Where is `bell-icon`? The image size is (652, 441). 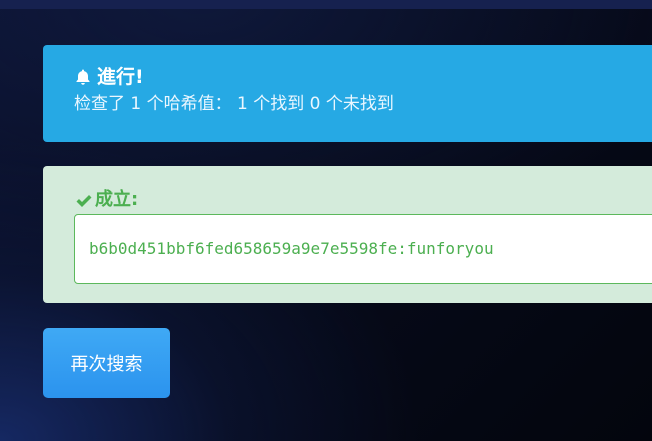 bell-icon is located at coordinates (83, 77).